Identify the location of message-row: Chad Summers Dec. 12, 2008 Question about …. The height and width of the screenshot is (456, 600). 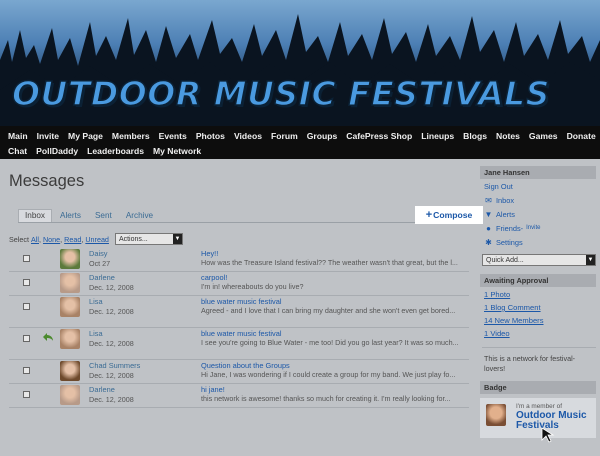
(239, 372).